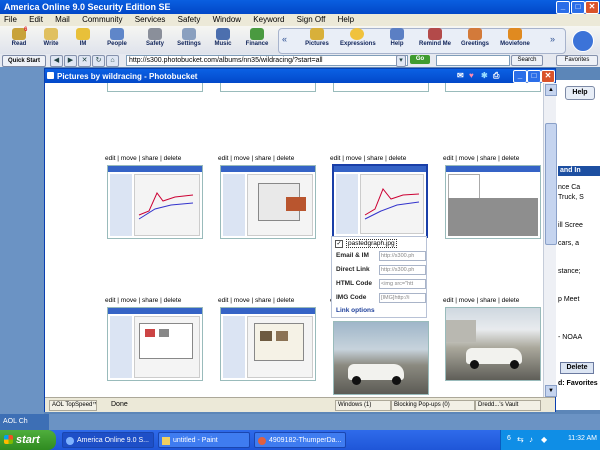  What do you see at coordinates (520, 76) in the screenshot?
I see `inner-minimize-button: _` at bounding box center [520, 76].